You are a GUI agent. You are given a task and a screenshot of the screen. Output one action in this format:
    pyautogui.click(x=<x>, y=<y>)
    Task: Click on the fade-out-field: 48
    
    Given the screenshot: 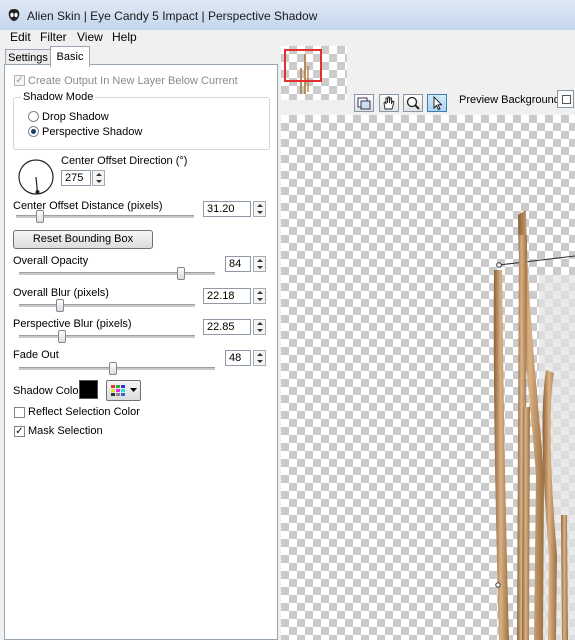 What is the action you would take?
    pyautogui.click(x=238, y=358)
    